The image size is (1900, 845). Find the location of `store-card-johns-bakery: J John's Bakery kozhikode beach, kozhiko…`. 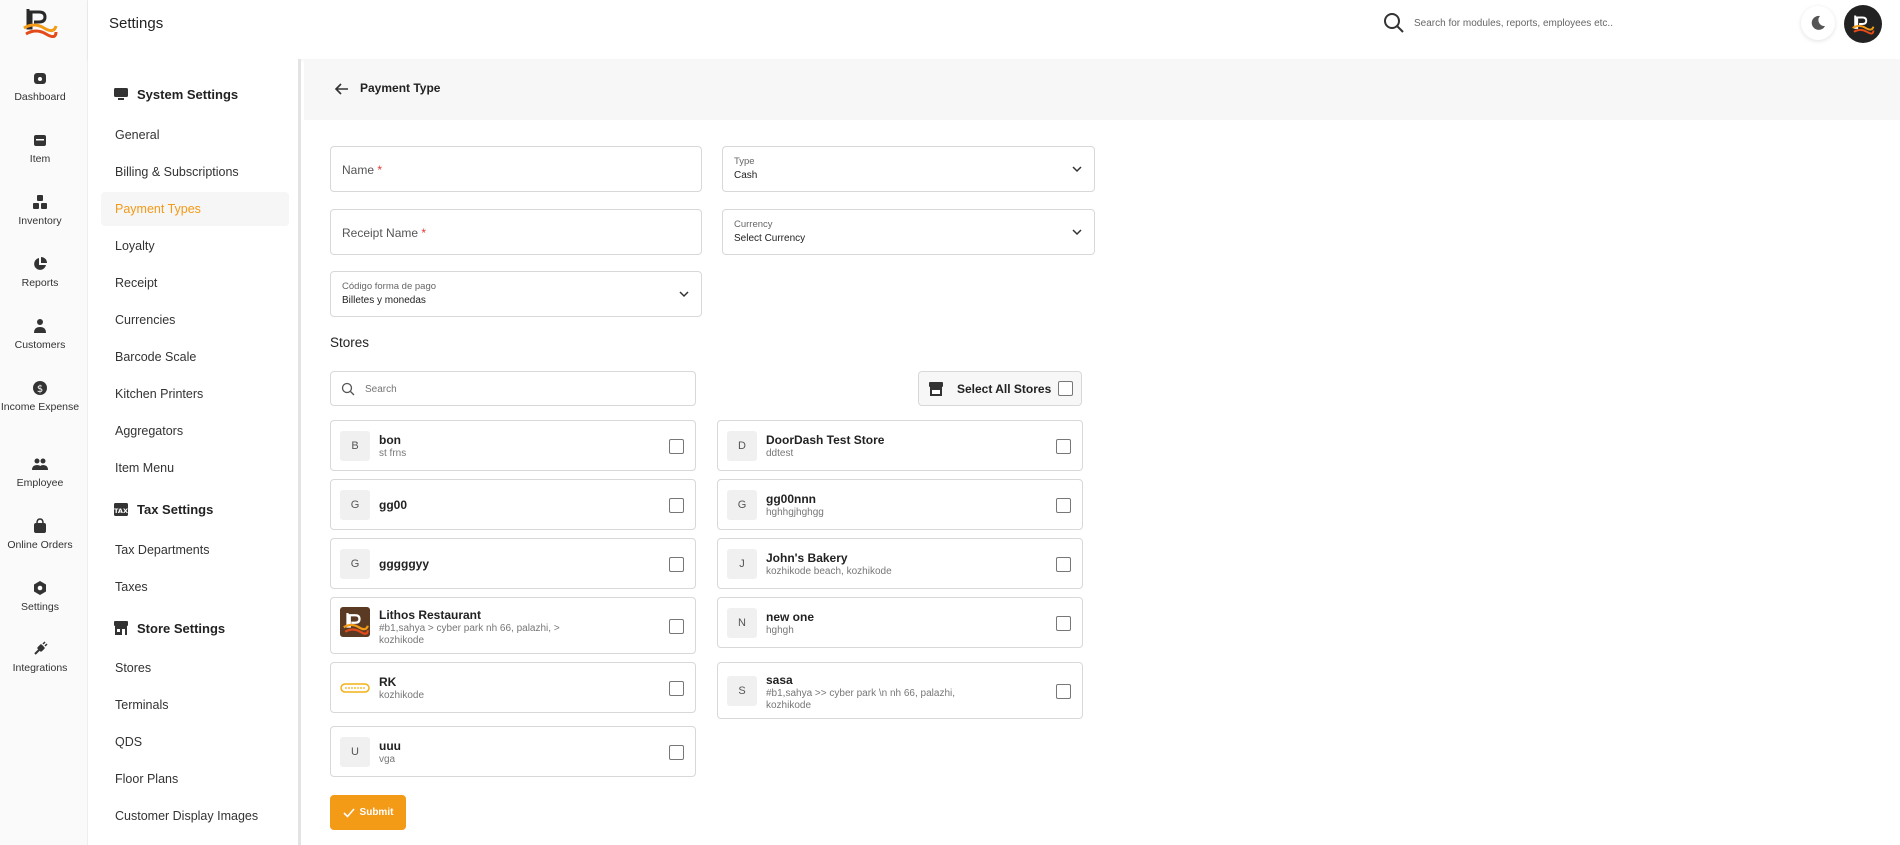

store-card-johns-bakery: J John's Bakery kozhikode beach, kozhiko… is located at coordinates (900, 563).